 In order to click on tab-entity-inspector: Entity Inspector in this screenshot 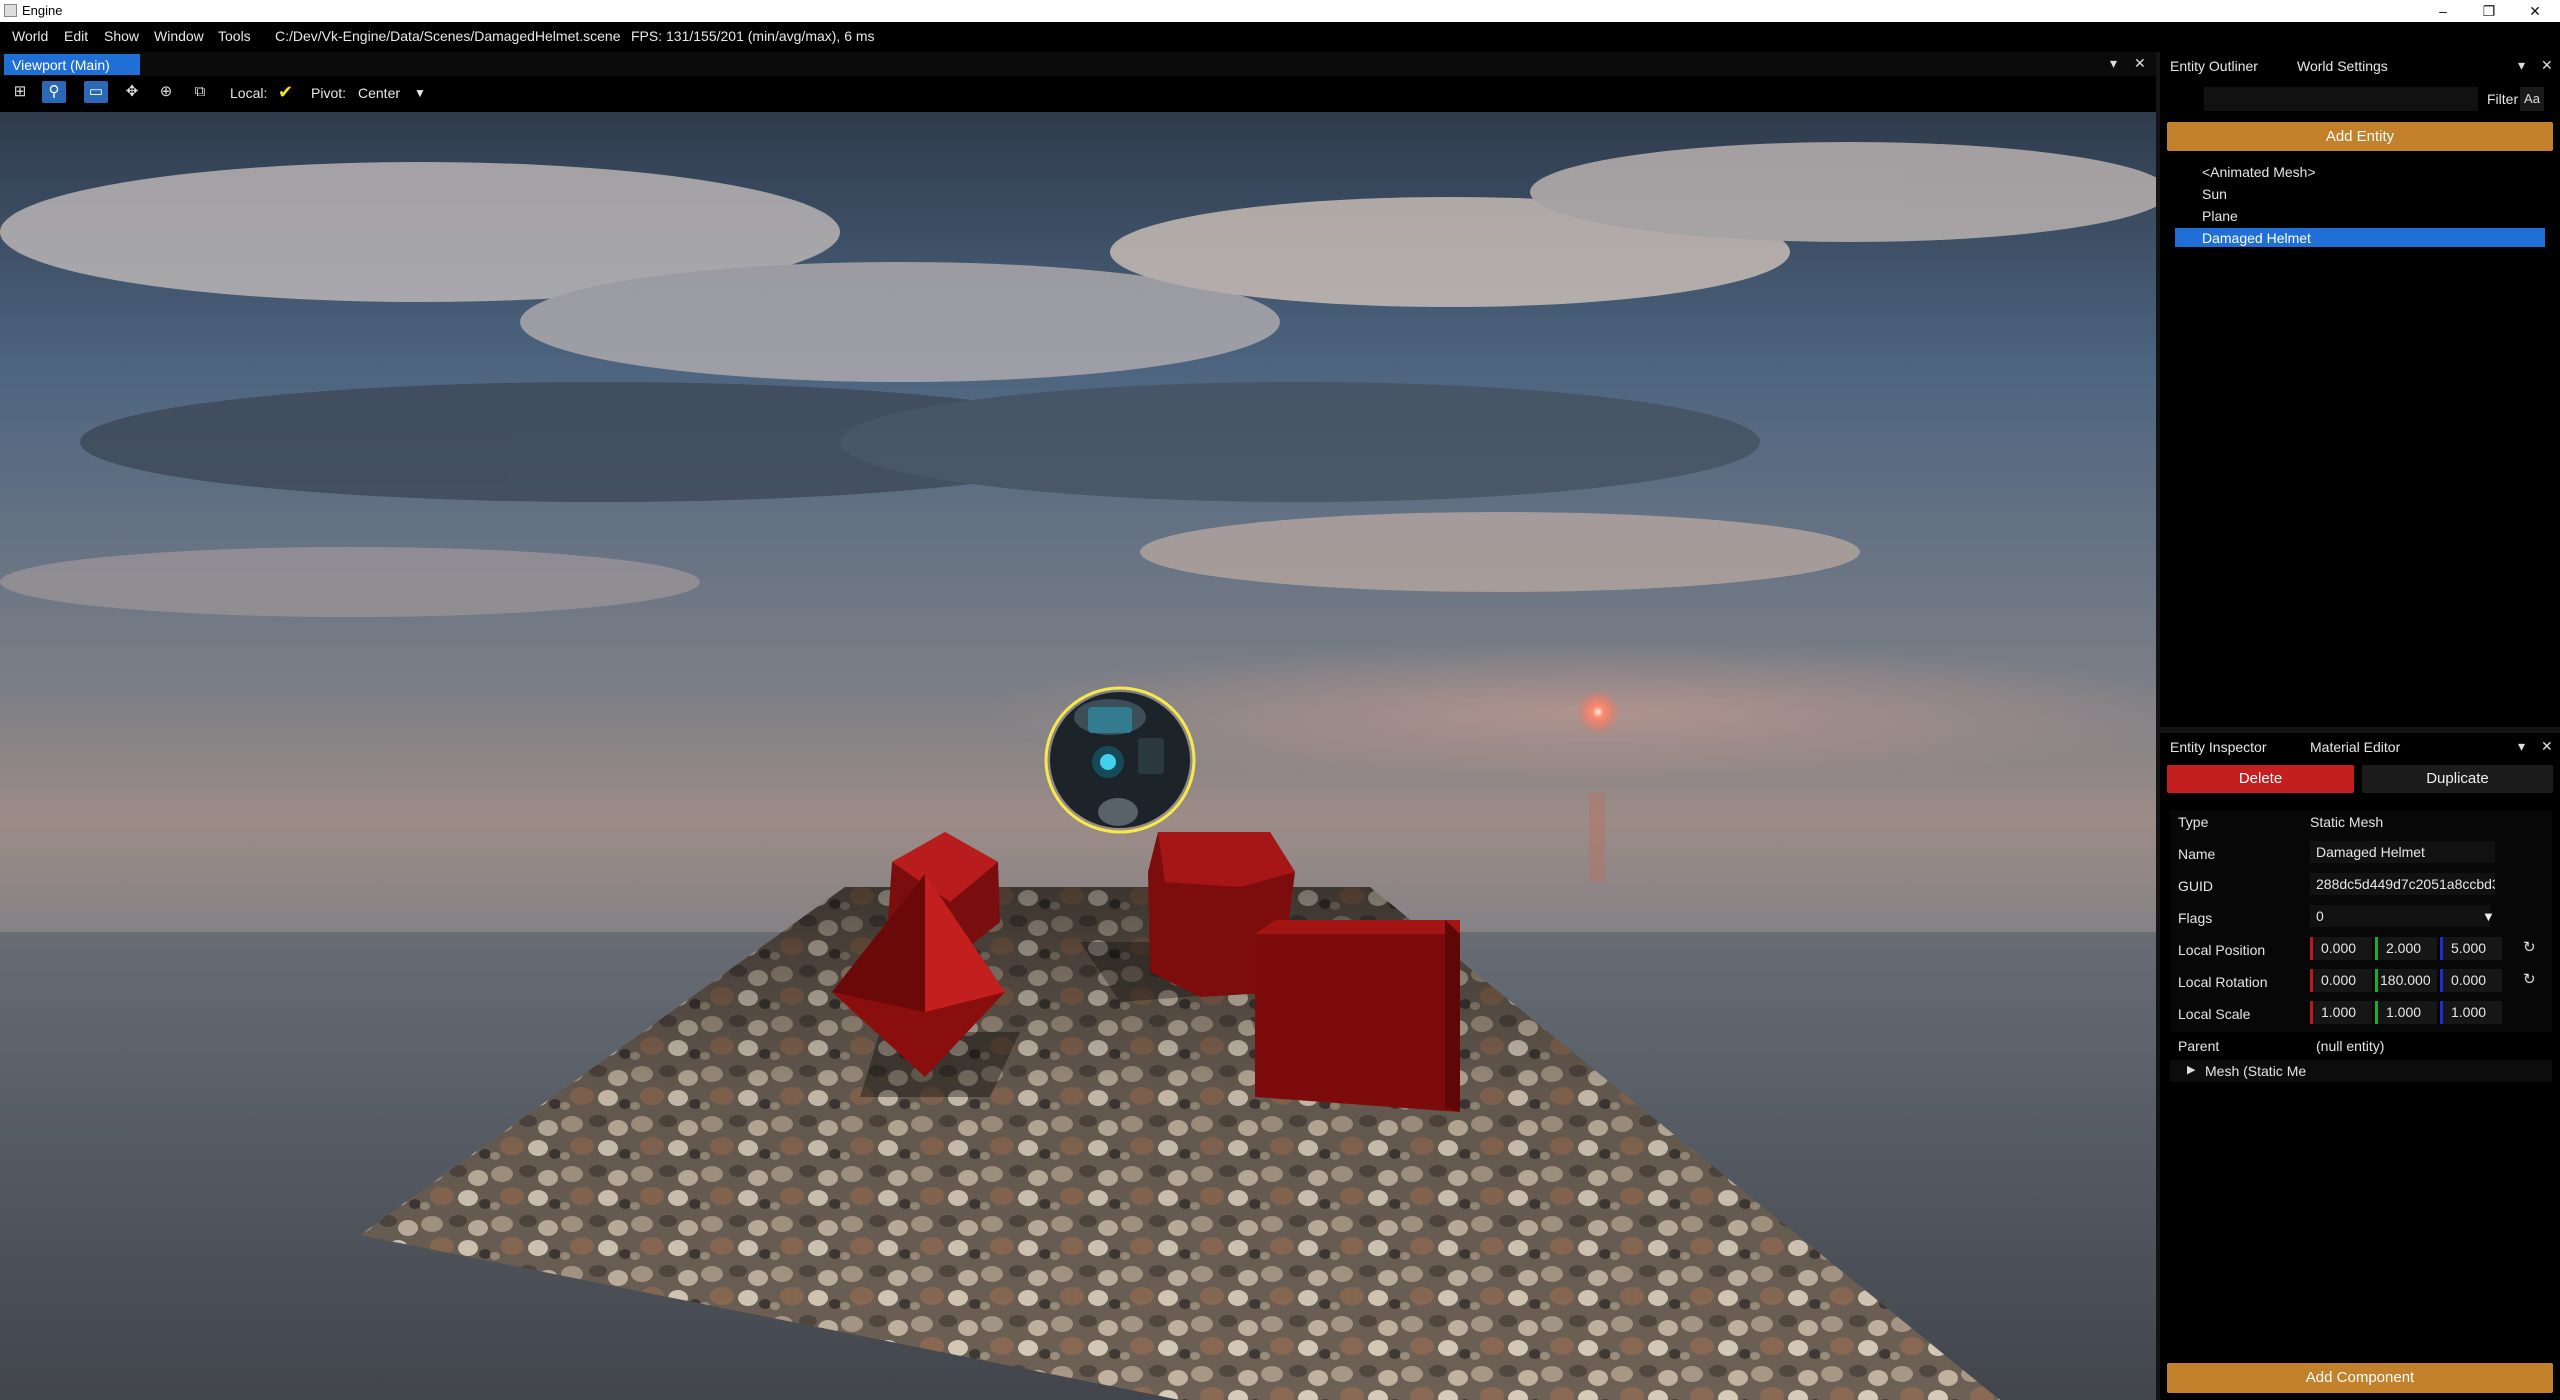, I will do `click(2218, 747)`.